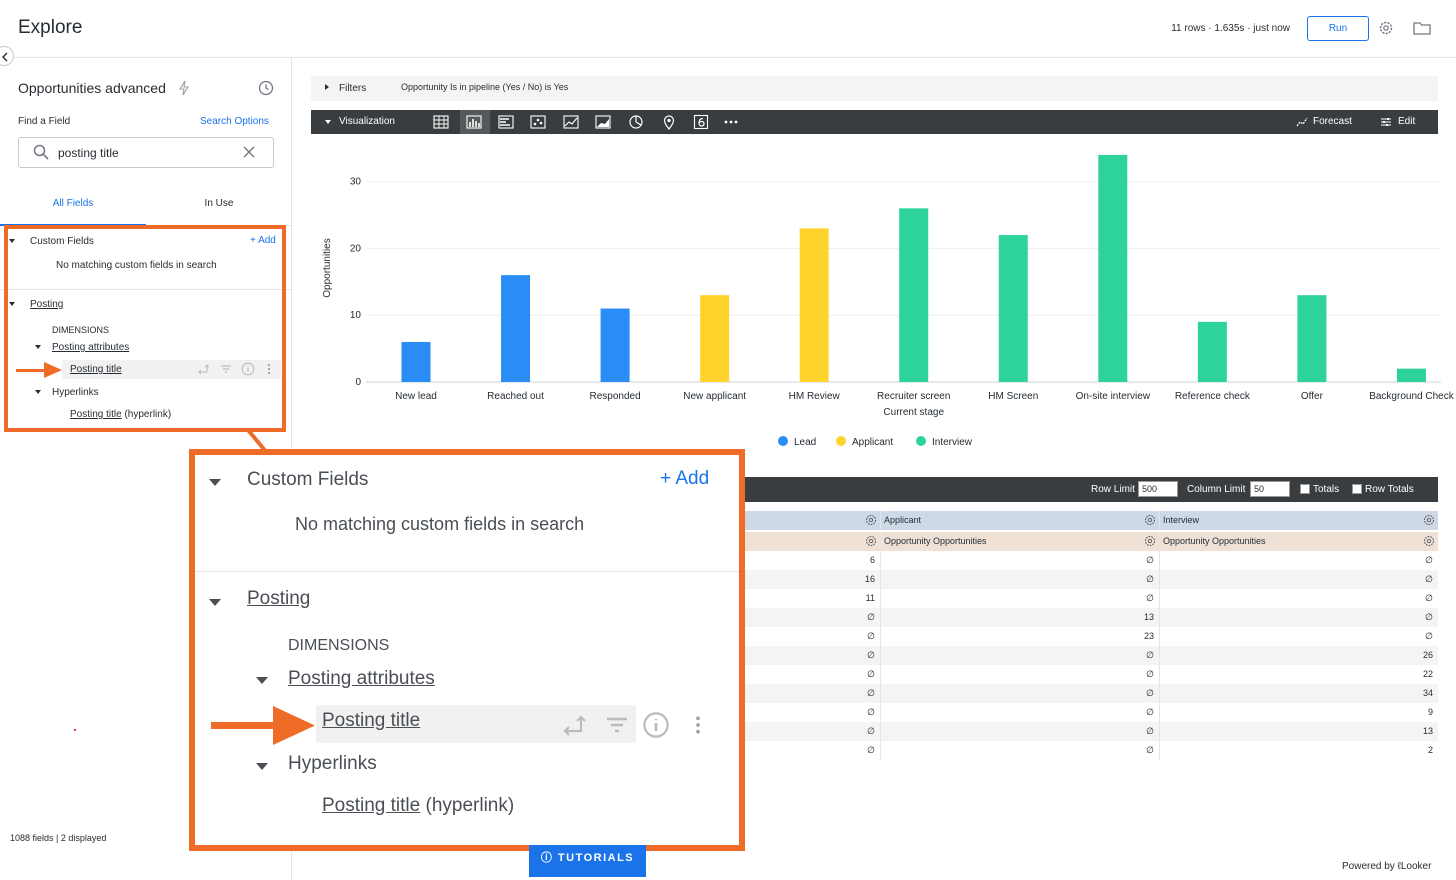  What do you see at coordinates (327, 87) in the screenshot?
I see `caret-right-icon` at bounding box center [327, 87].